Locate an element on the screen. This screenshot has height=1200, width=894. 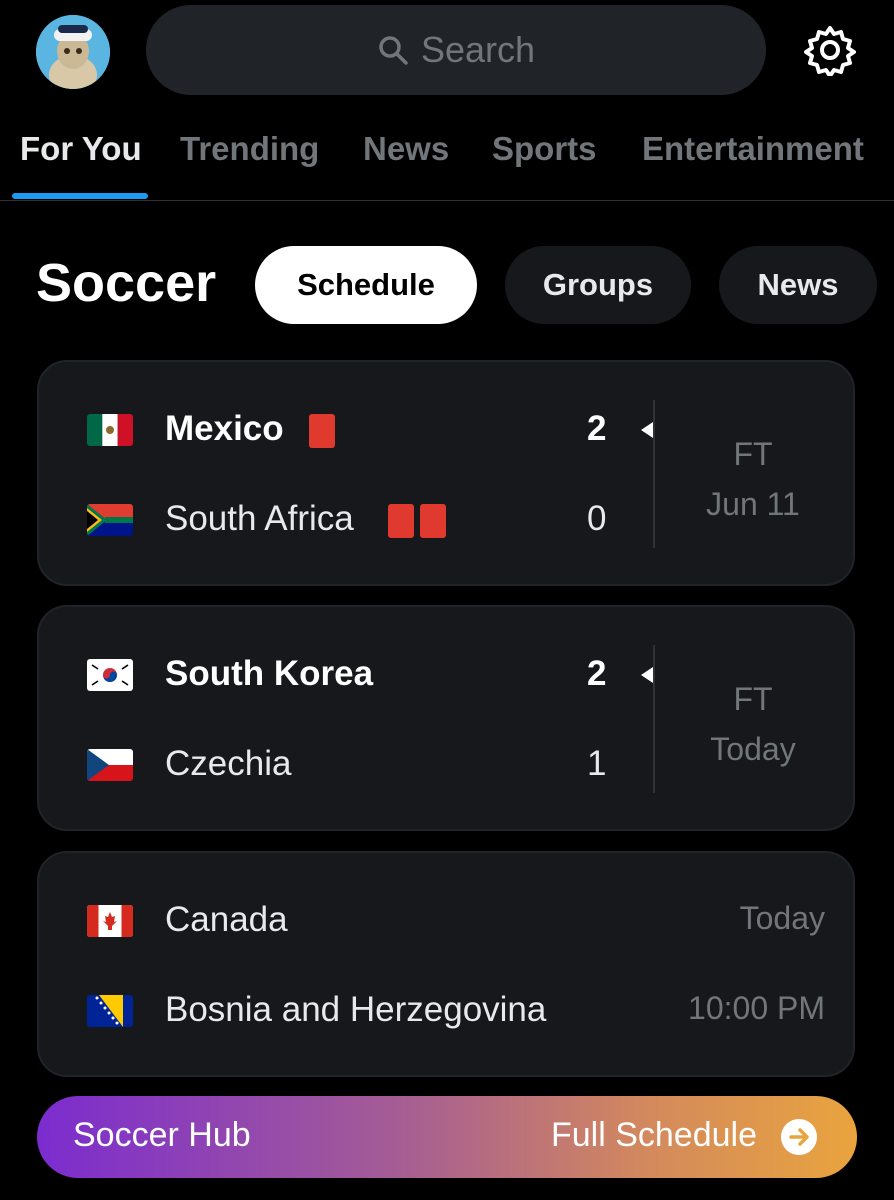
team-row-home: Canada Today is located at coordinates (446, 921).